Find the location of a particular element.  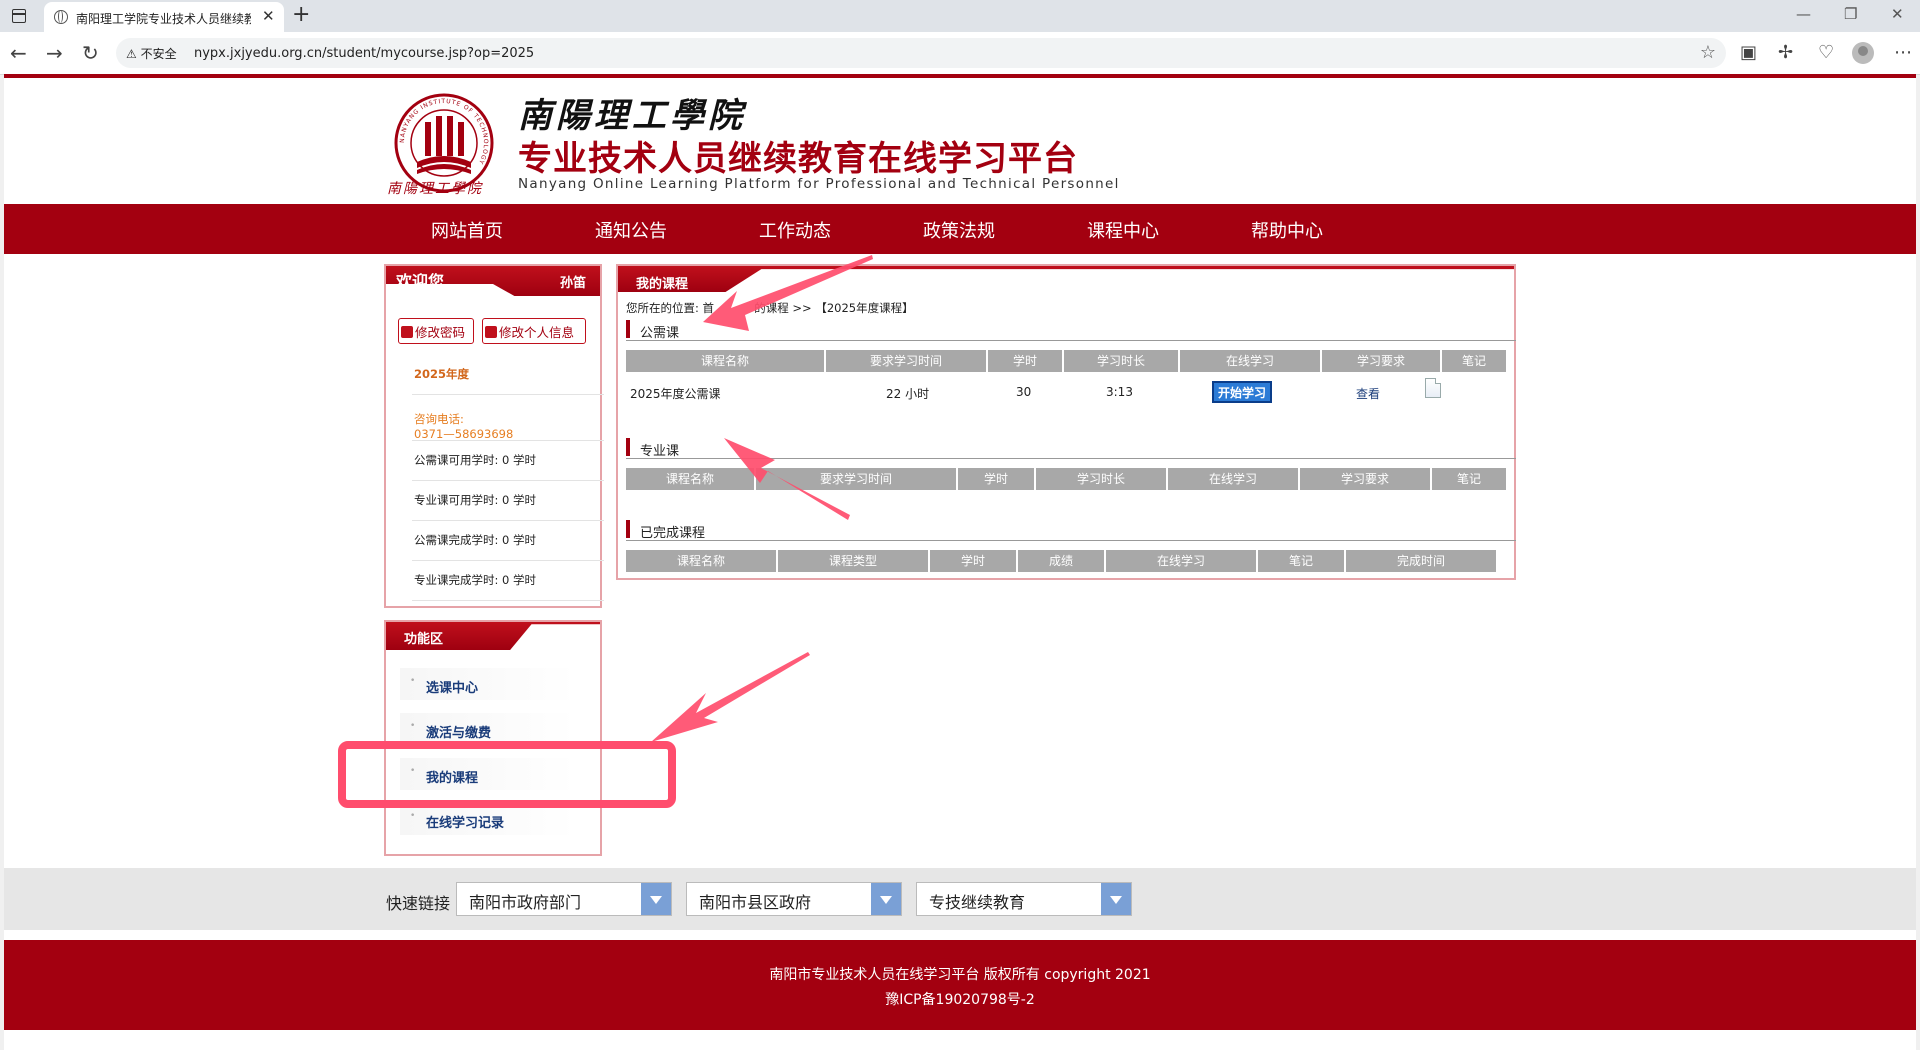

col-finish-time: 完成时间 is located at coordinates (1421, 561).